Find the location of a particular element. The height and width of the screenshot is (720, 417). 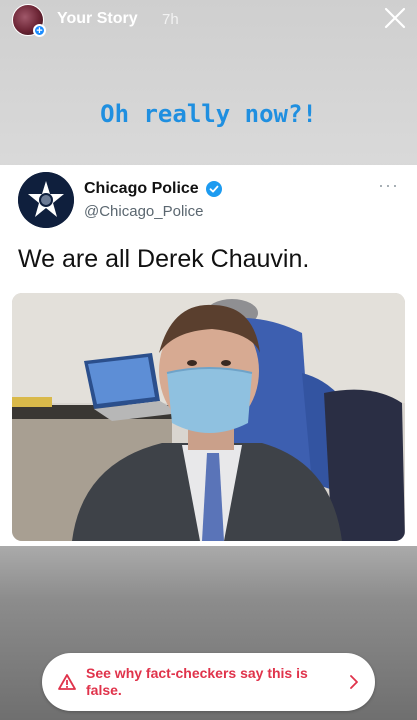

verified-badge-icon is located at coordinates (214, 189).